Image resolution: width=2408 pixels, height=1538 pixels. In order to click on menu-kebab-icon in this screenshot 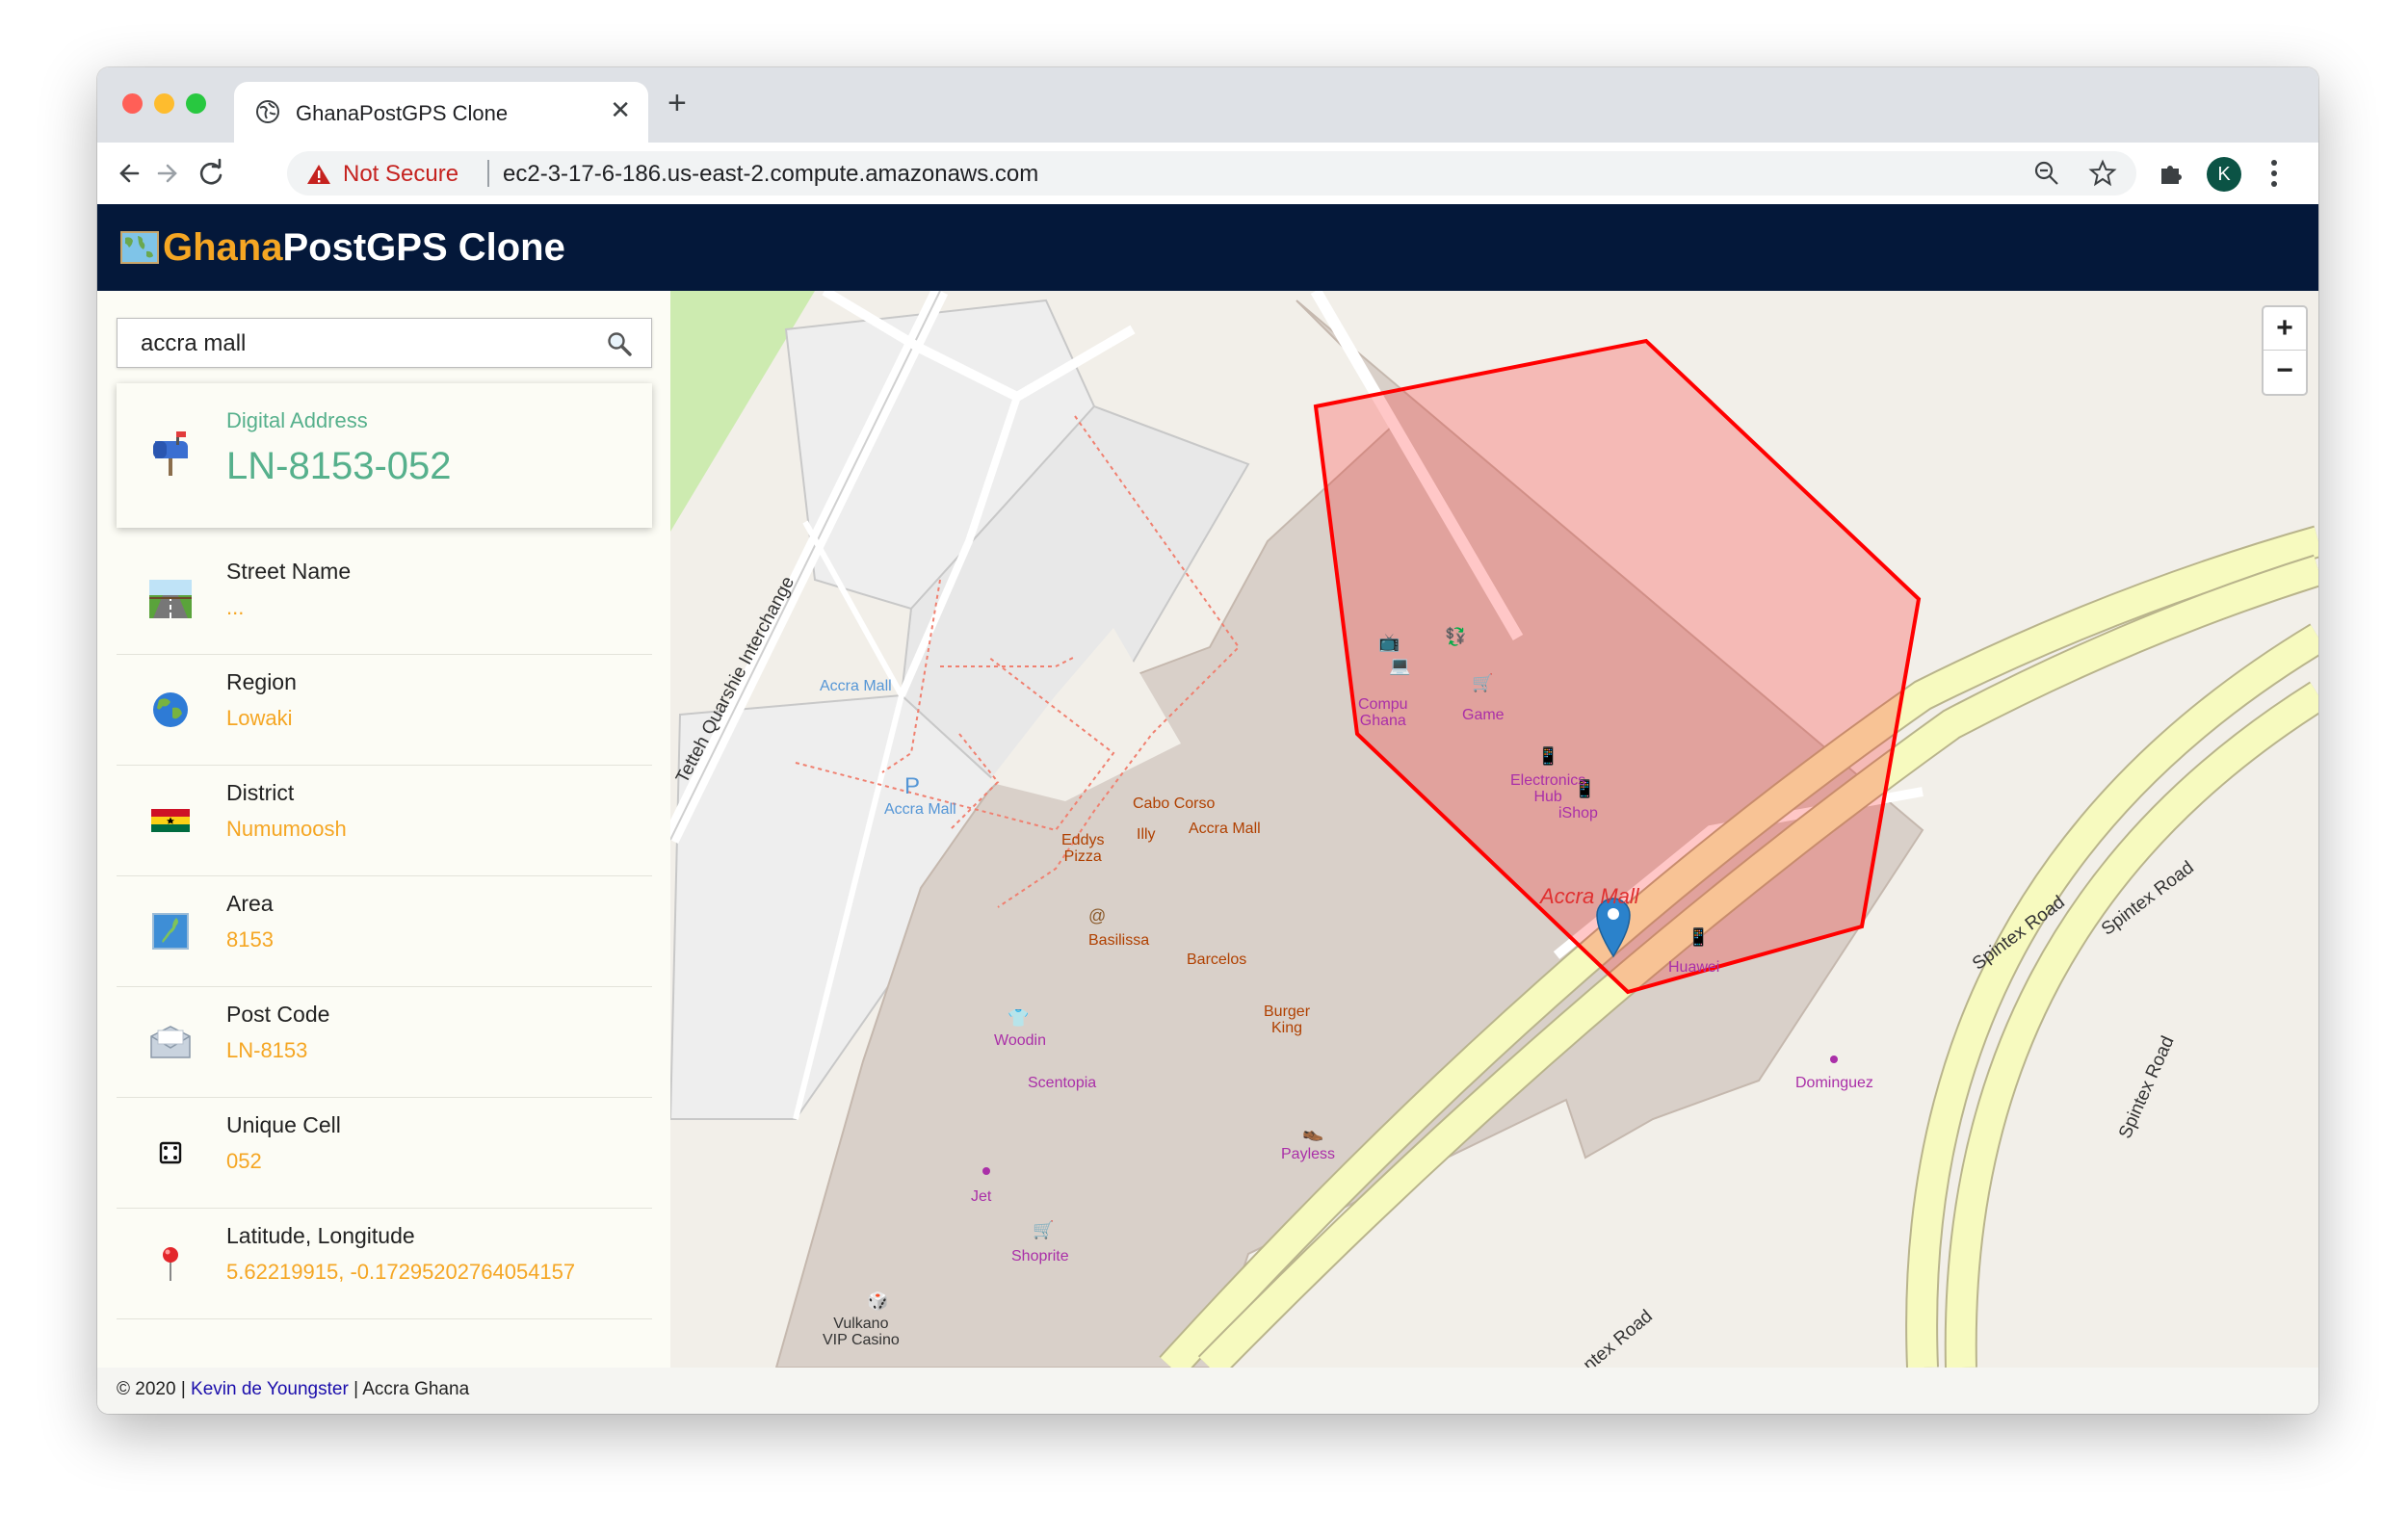, I will do `click(2274, 174)`.